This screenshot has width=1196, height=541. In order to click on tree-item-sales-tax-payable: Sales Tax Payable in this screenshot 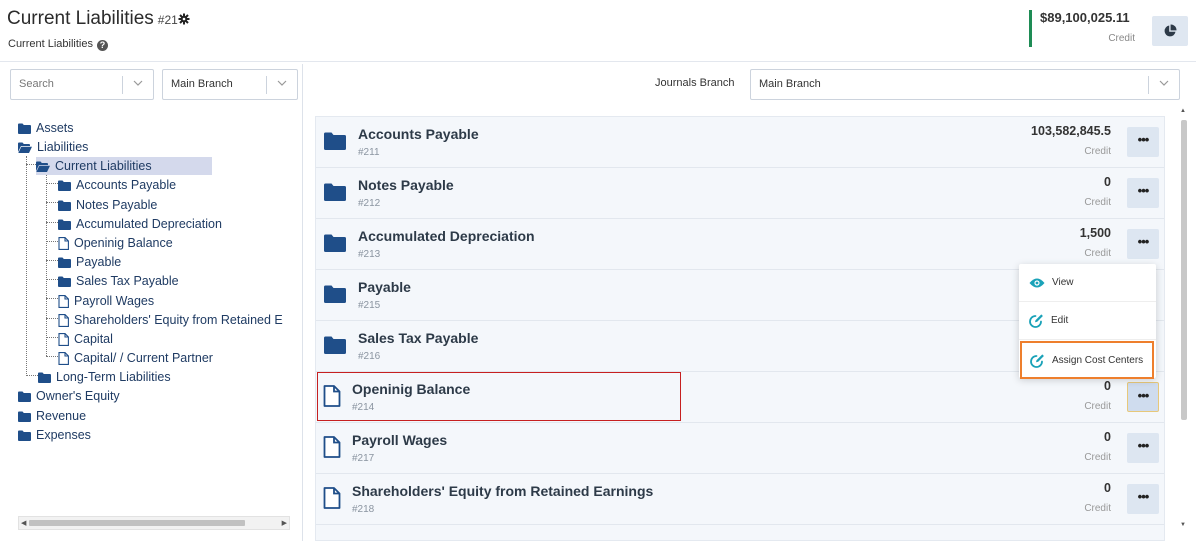, I will do `click(118, 281)`.